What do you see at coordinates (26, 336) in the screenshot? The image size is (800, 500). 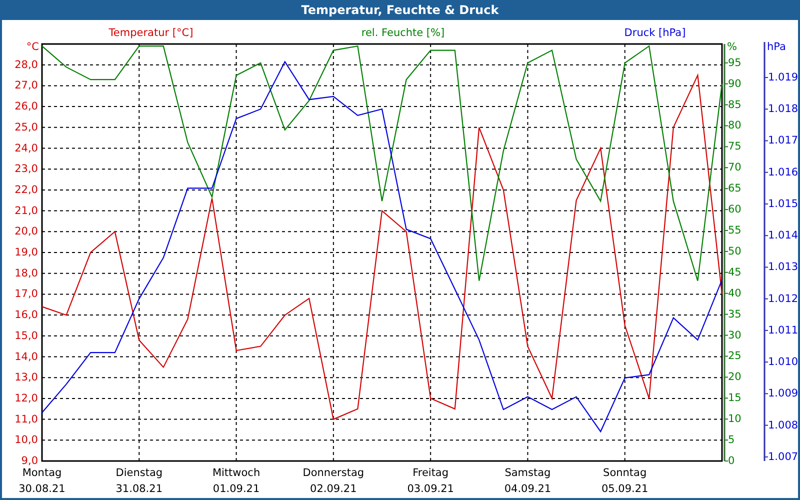 I see `axis-tick-label: 15,0` at bounding box center [26, 336].